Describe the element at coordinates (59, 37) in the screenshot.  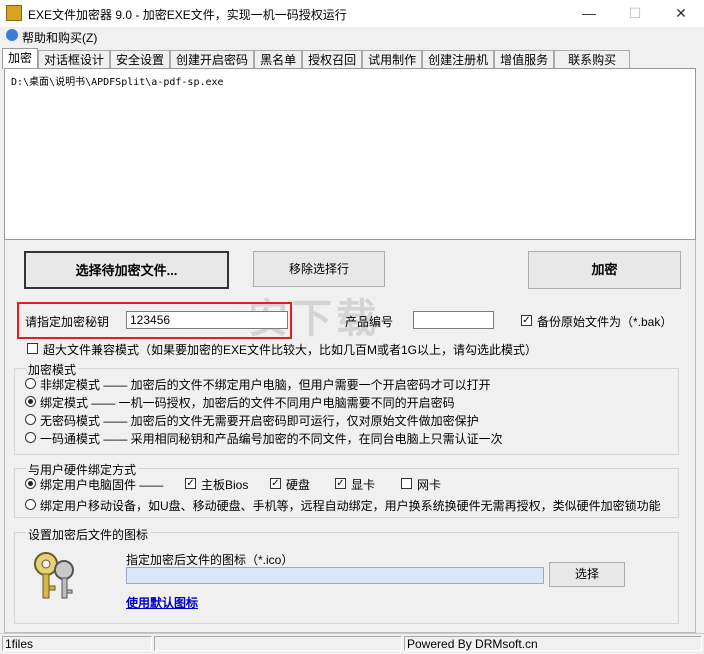
I see `menu-help-buy: 帮助和购买(Z)` at that location.